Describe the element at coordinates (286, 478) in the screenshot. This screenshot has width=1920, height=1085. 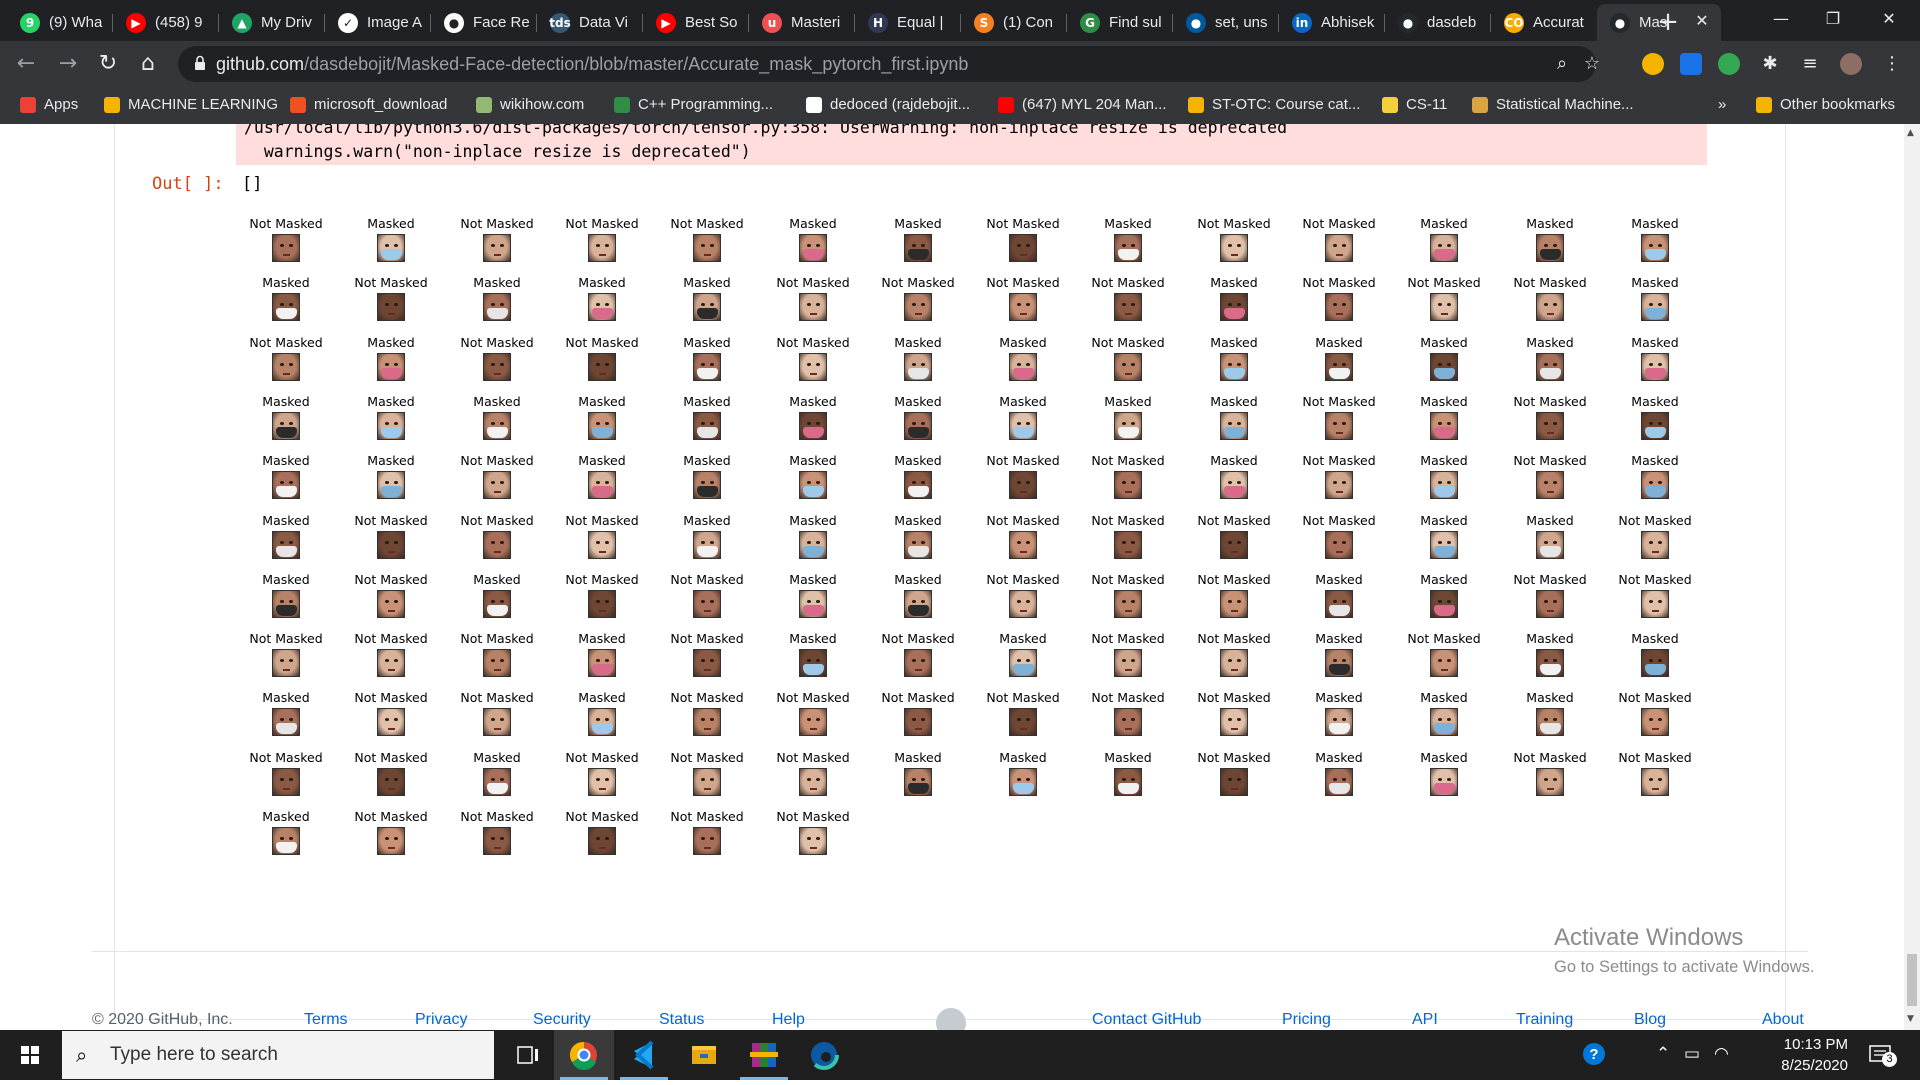
I see `prediction-cell: Masked` at that location.